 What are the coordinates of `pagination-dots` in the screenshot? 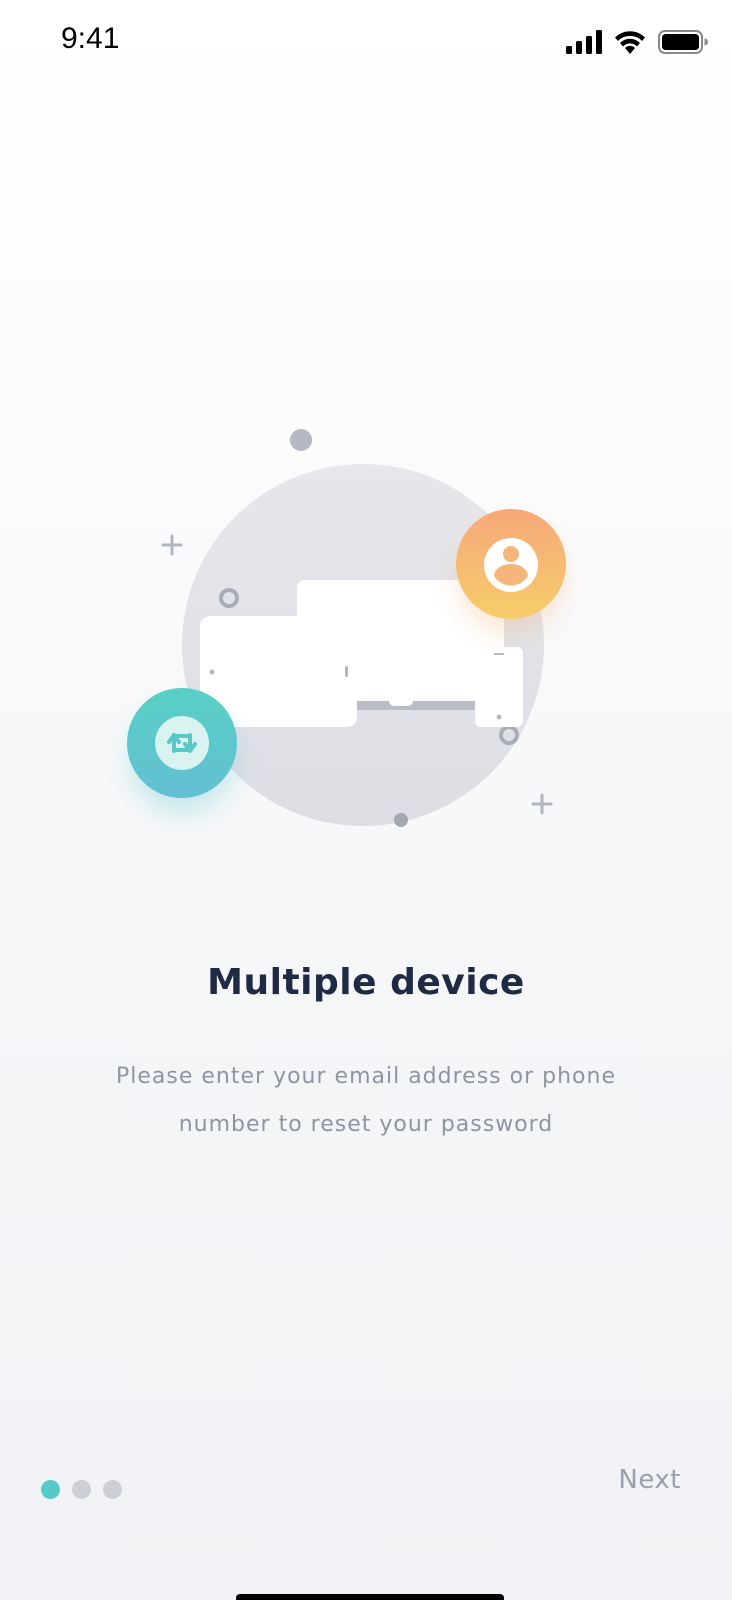 It's located at (81, 1489).